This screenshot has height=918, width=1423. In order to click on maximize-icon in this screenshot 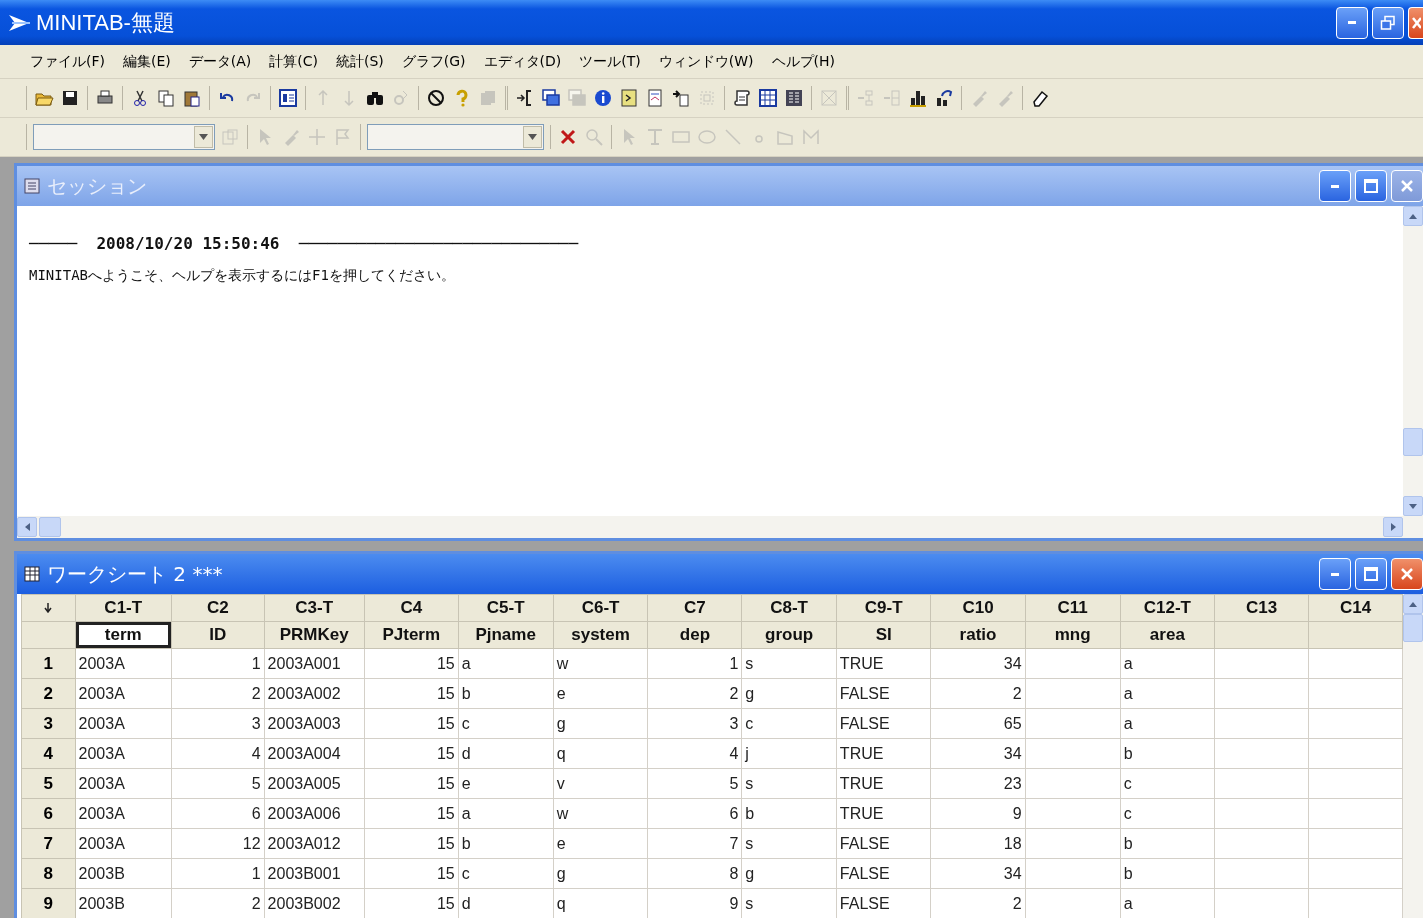, I will do `click(1371, 186)`.